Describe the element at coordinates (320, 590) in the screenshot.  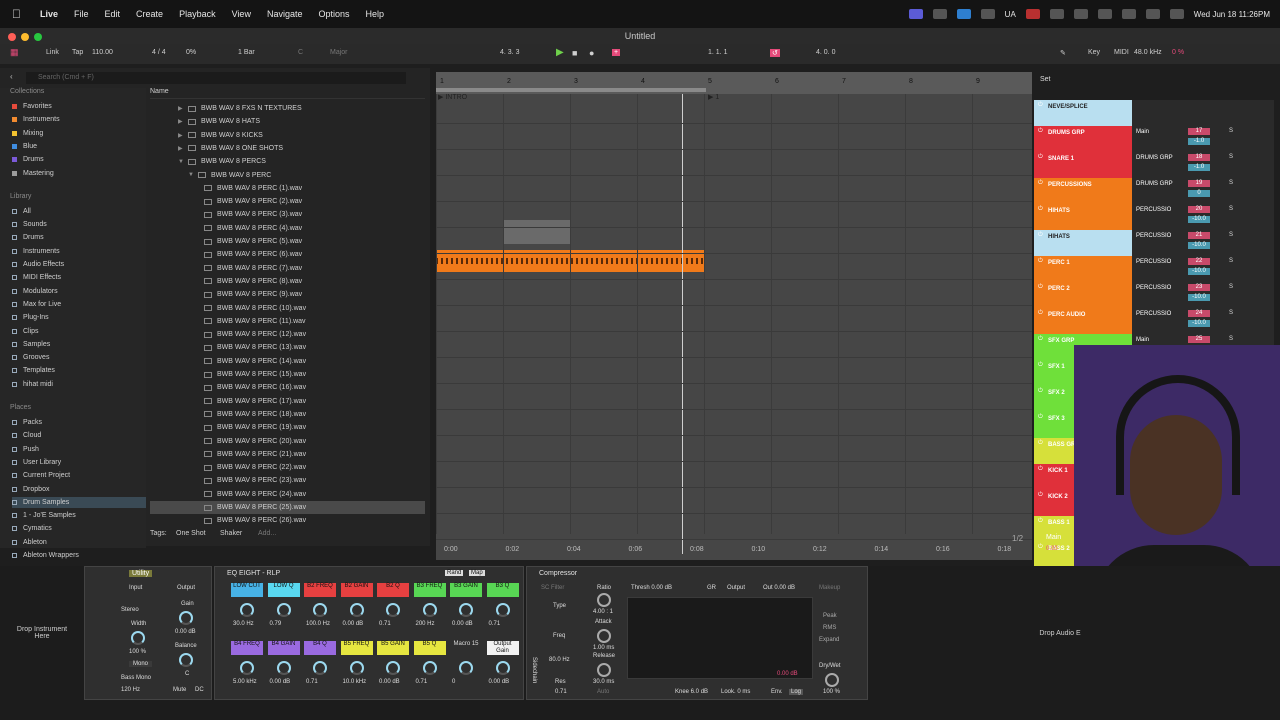
I see `eq-band-label: B2 FREQ` at that location.